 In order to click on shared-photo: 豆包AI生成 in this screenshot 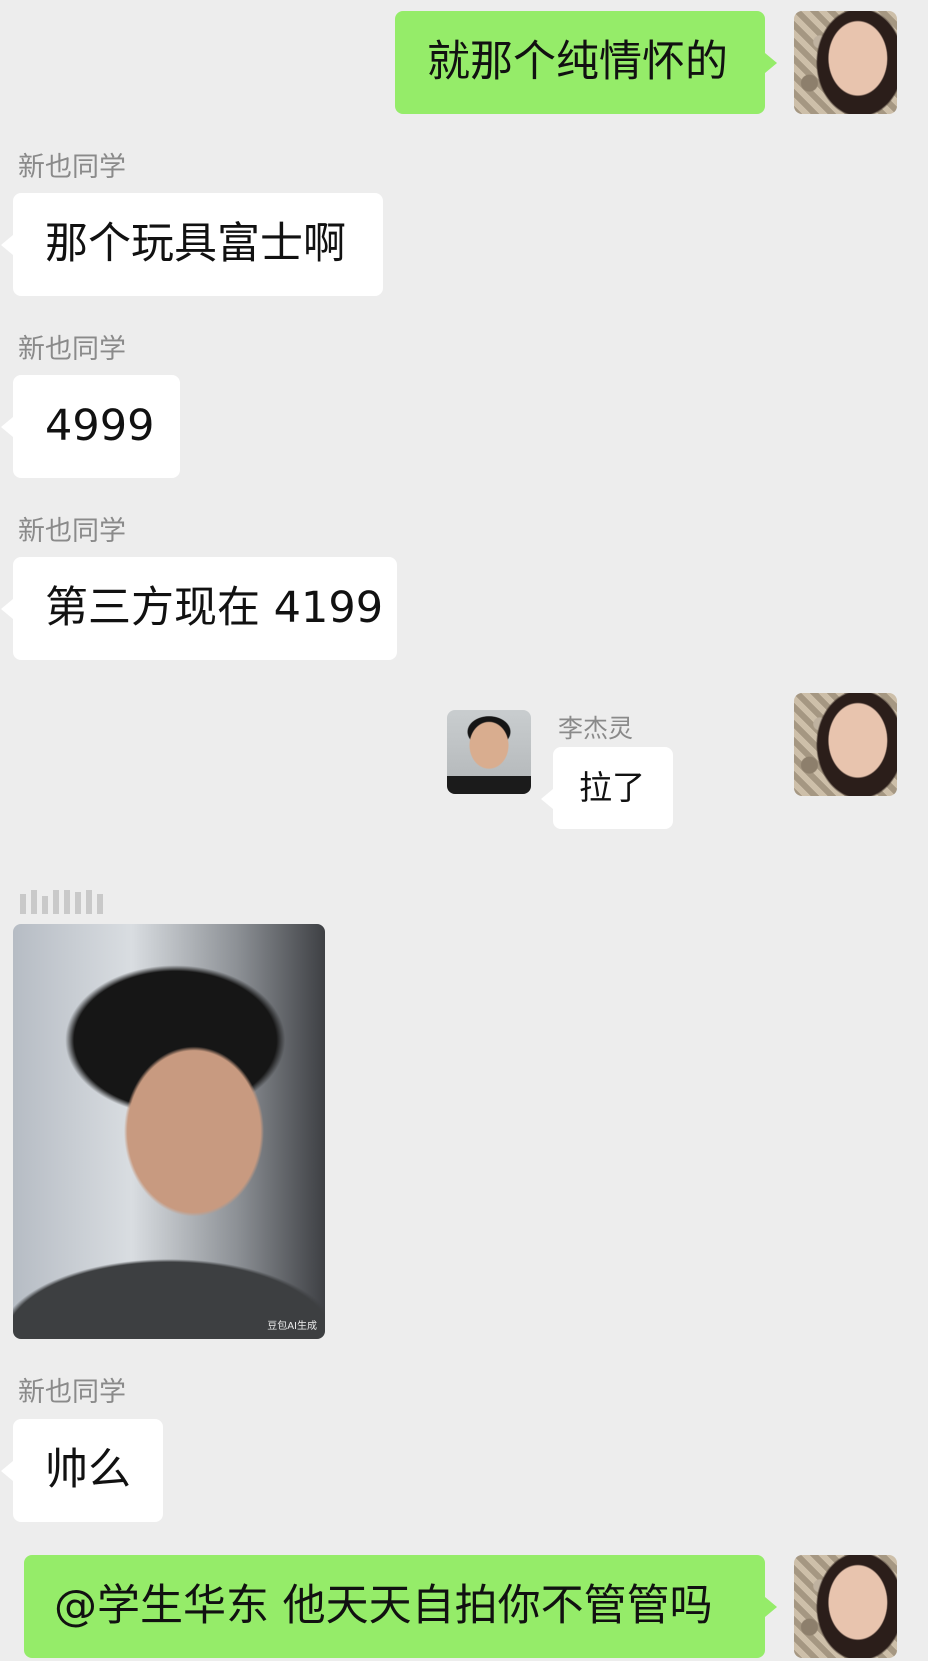, I will do `click(169, 1131)`.